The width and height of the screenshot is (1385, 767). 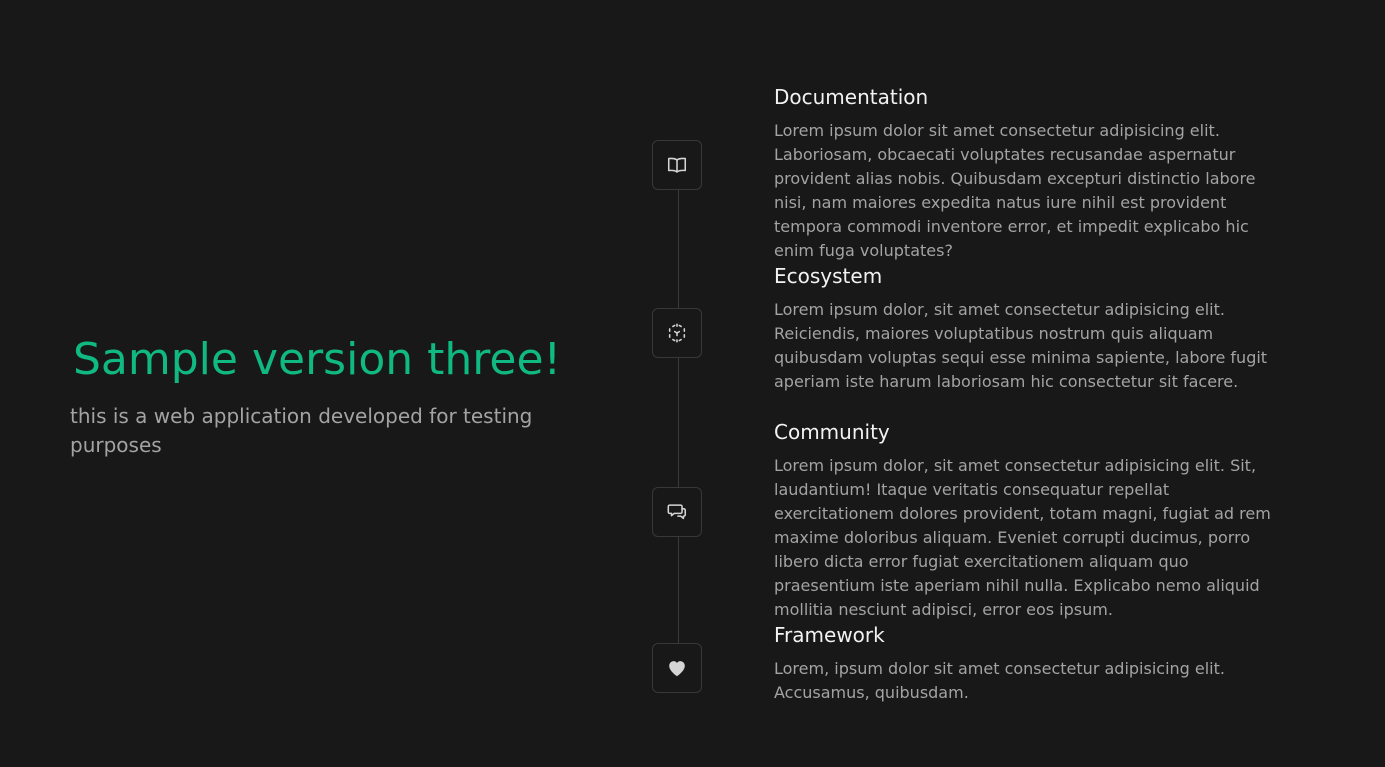 I want to click on timeline-line, so click(x=678, y=416).